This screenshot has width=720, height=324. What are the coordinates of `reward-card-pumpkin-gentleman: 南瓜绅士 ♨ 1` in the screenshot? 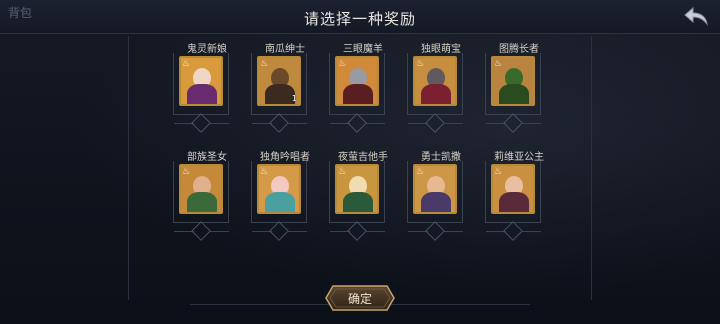 It's located at (285, 94).